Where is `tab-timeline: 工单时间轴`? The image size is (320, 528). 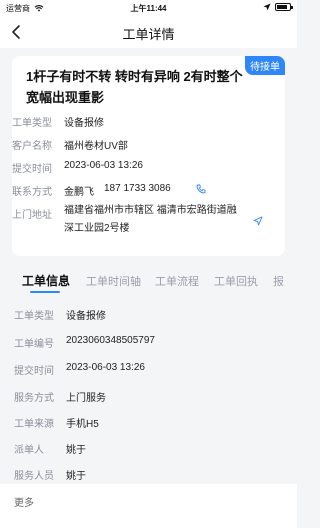
tab-timeline: 工单时间轴 is located at coordinates (113, 281).